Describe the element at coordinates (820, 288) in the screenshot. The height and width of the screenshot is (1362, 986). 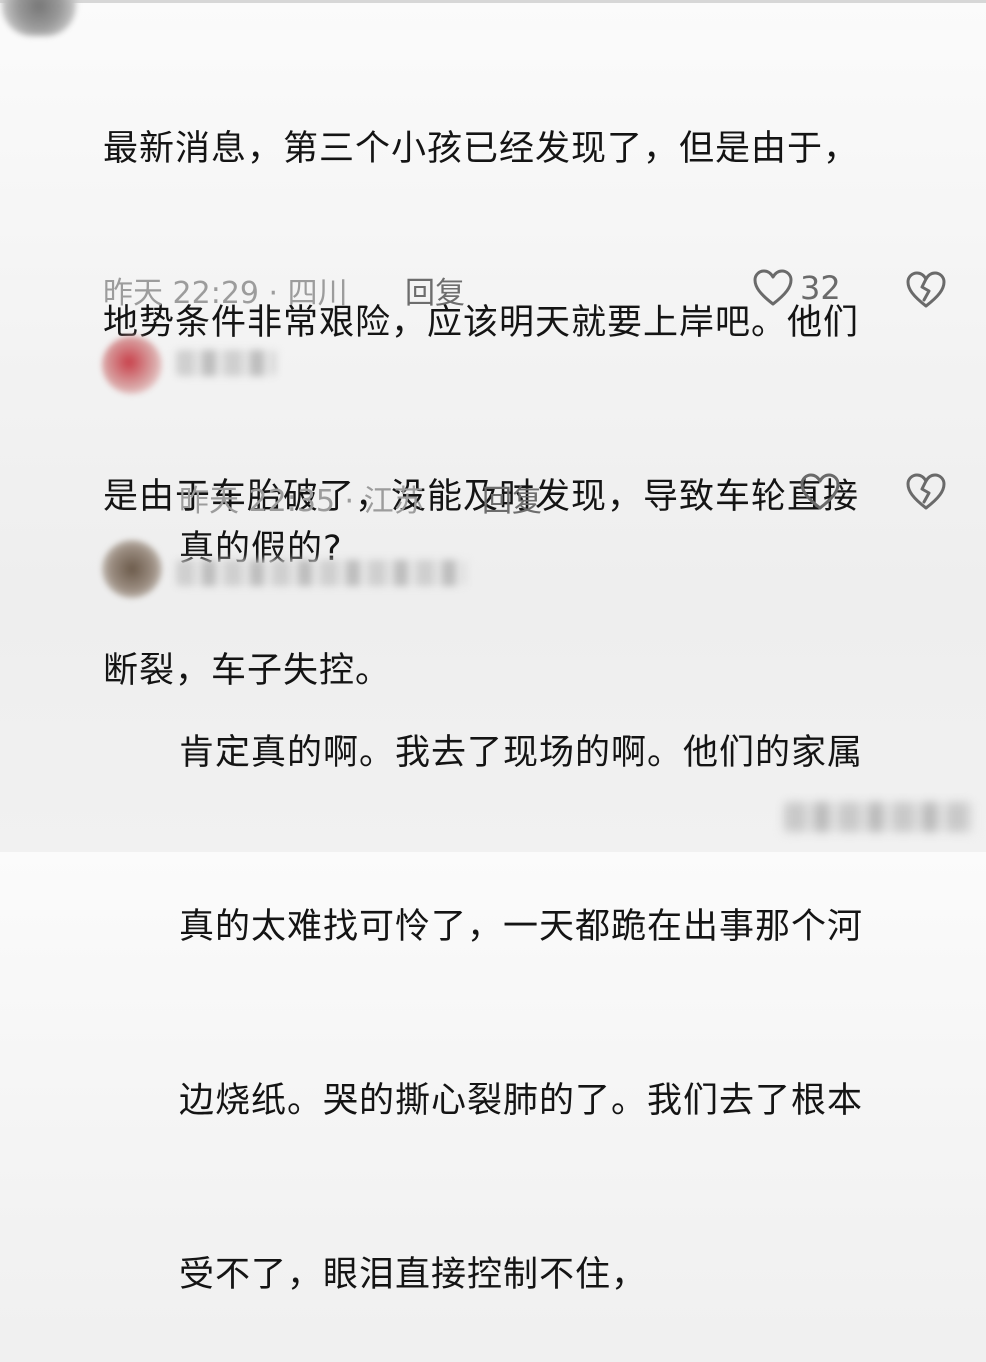
I see `like-count: 32` at that location.